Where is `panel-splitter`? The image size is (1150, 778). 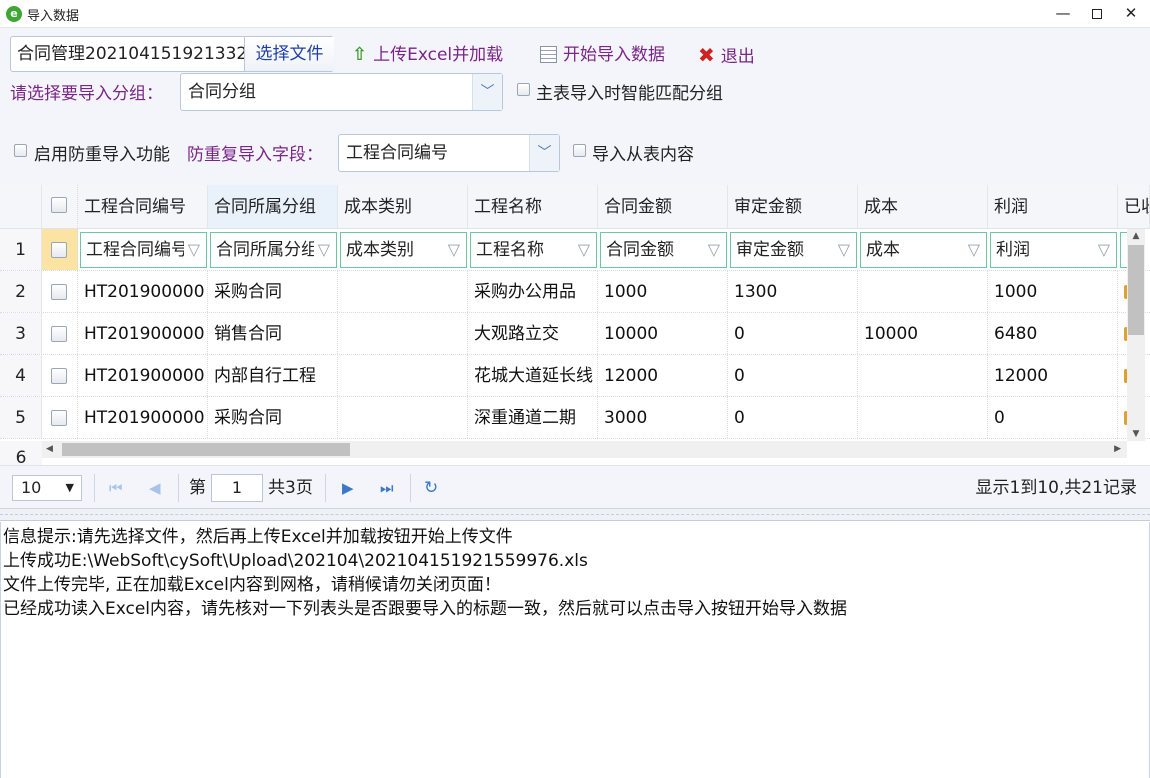 panel-splitter is located at coordinates (575, 515).